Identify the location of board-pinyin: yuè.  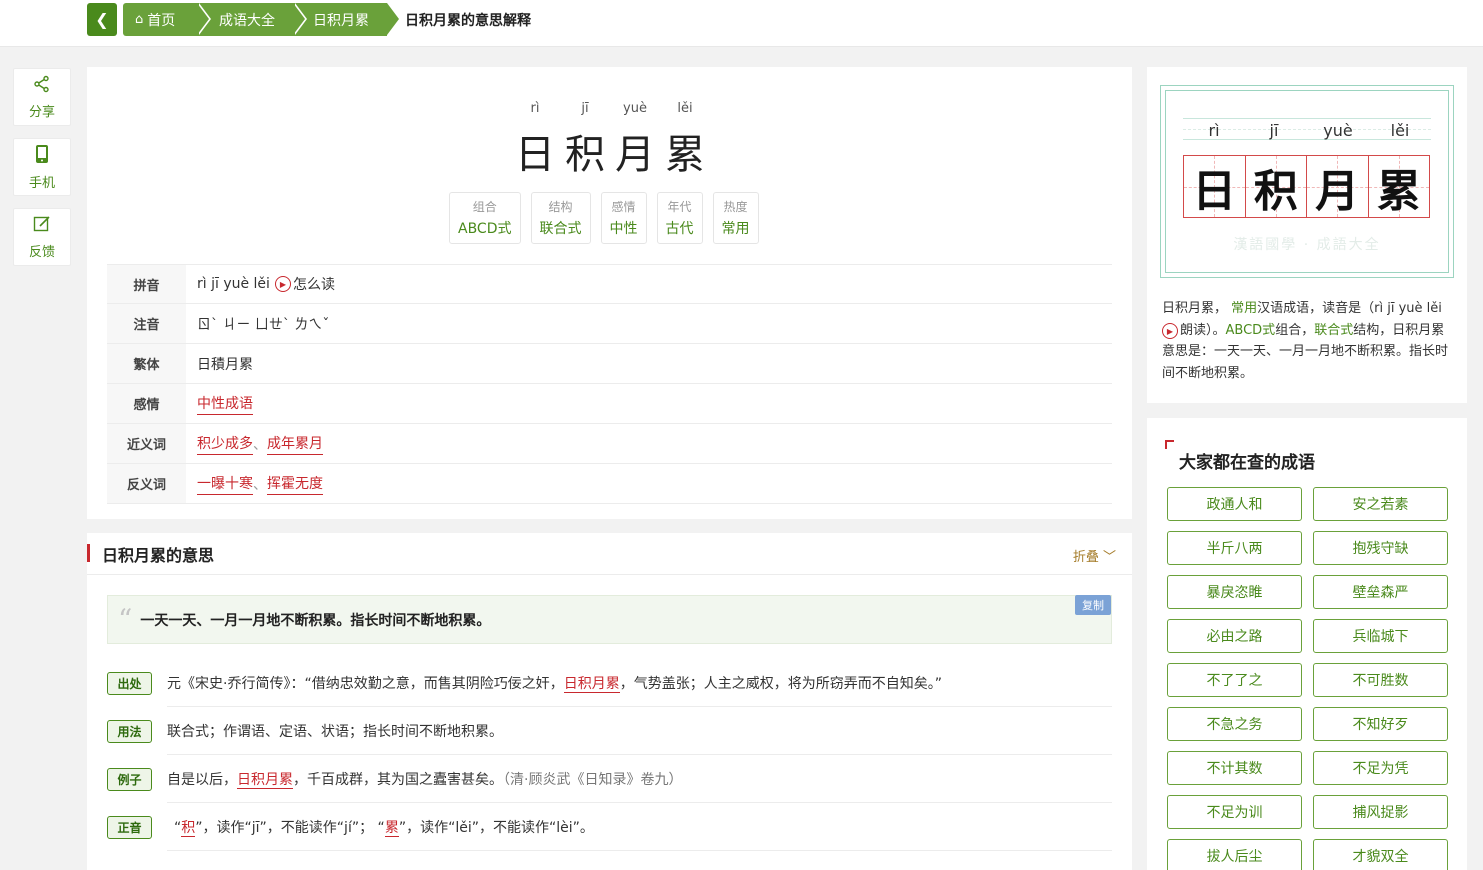
(1338, 130).